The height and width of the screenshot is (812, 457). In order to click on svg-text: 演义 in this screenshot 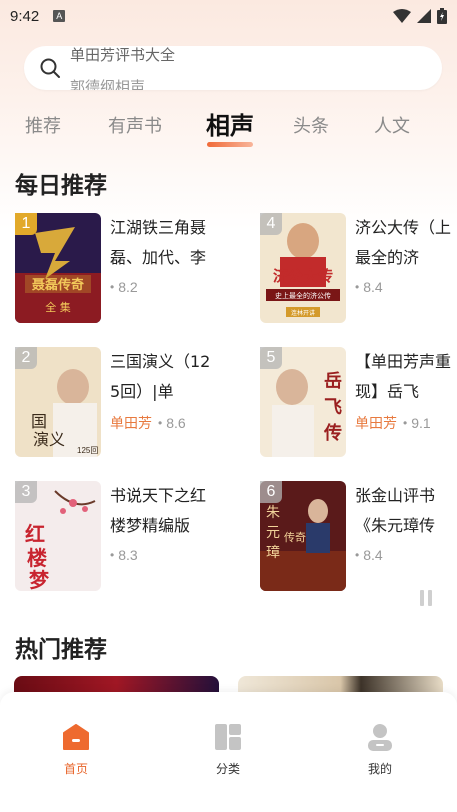, I will do `click(49, 439)`.